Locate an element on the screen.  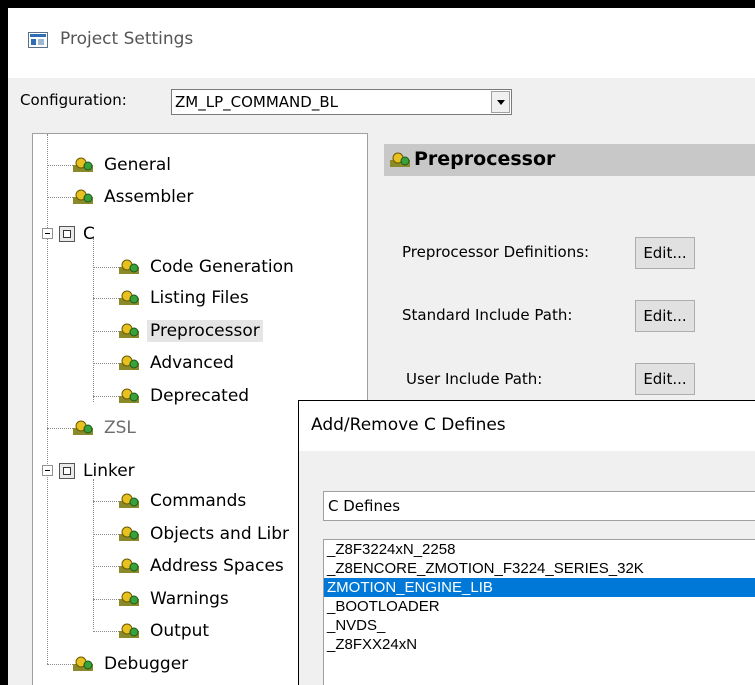
configuration-value: ZM_LP_COMMAND_BL is located at coordinates (256, 102).